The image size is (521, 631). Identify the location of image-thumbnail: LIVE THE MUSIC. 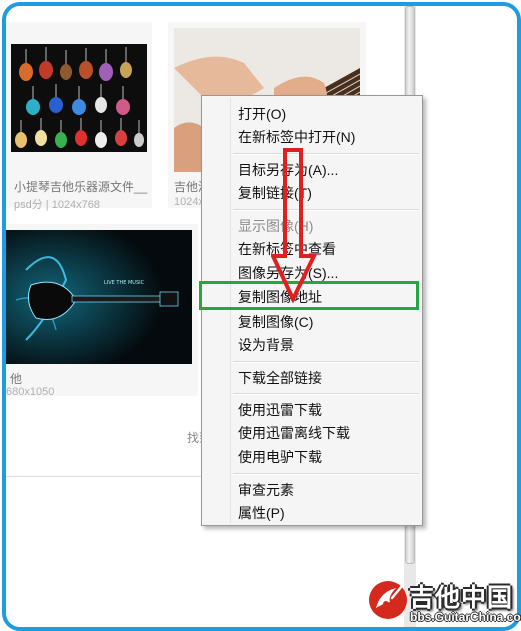
(99, 297).